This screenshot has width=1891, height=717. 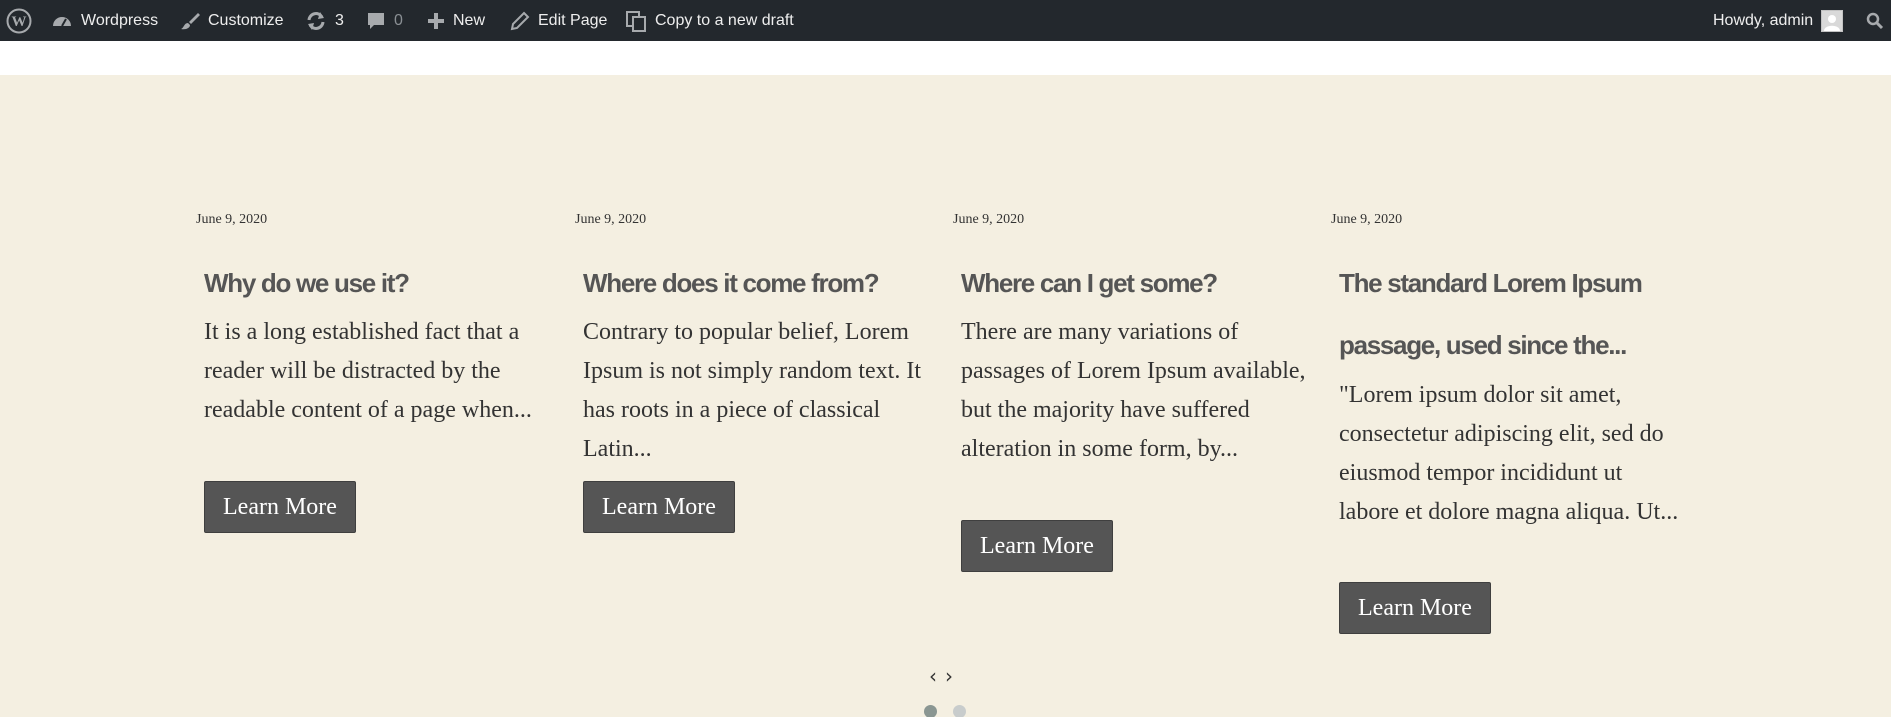 I want to click on edit-page-link: Edit Page, so click(x=558, y=20).